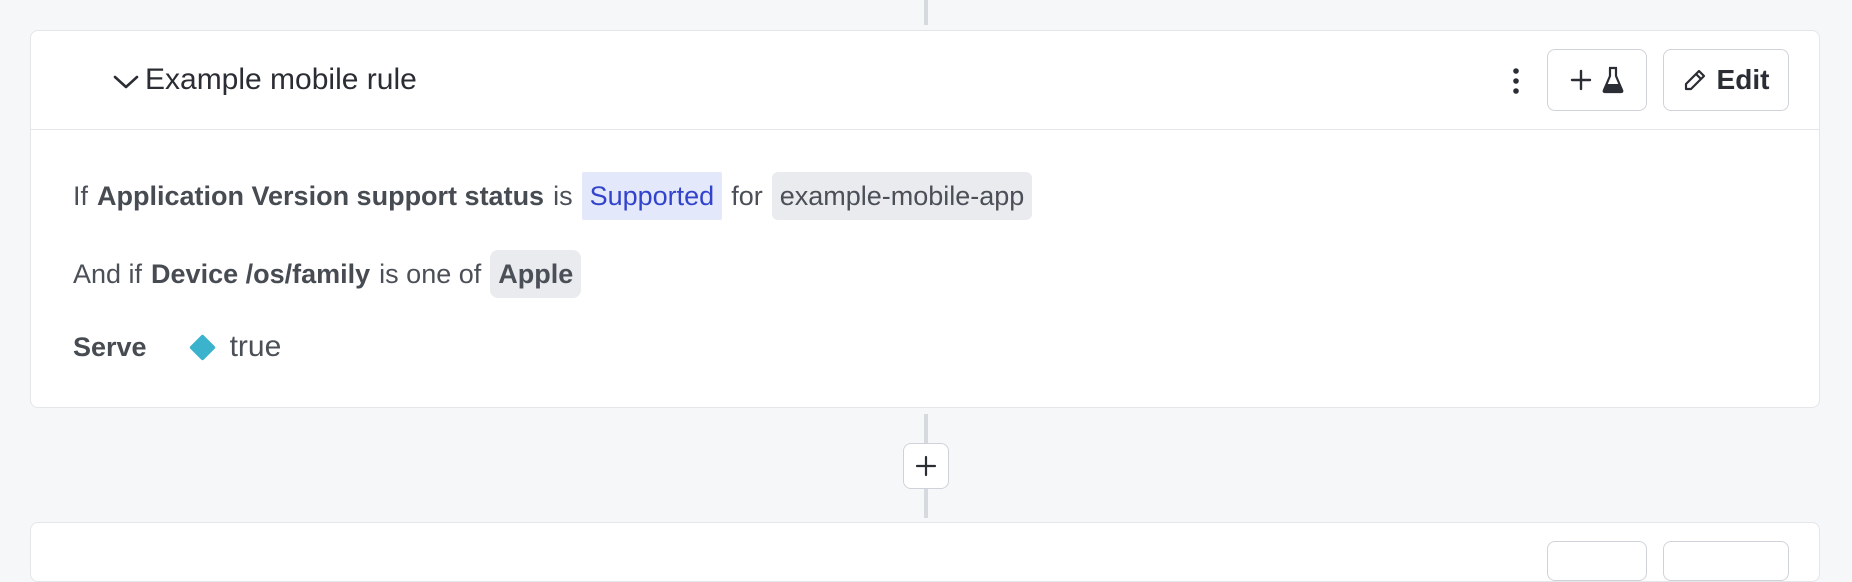 The height and width of the screenshot is (582, 1852). What do you see at coordinates (110, 346) in the screenshot?
I see `serve-label: Serve` at bounding box center [110, 346].